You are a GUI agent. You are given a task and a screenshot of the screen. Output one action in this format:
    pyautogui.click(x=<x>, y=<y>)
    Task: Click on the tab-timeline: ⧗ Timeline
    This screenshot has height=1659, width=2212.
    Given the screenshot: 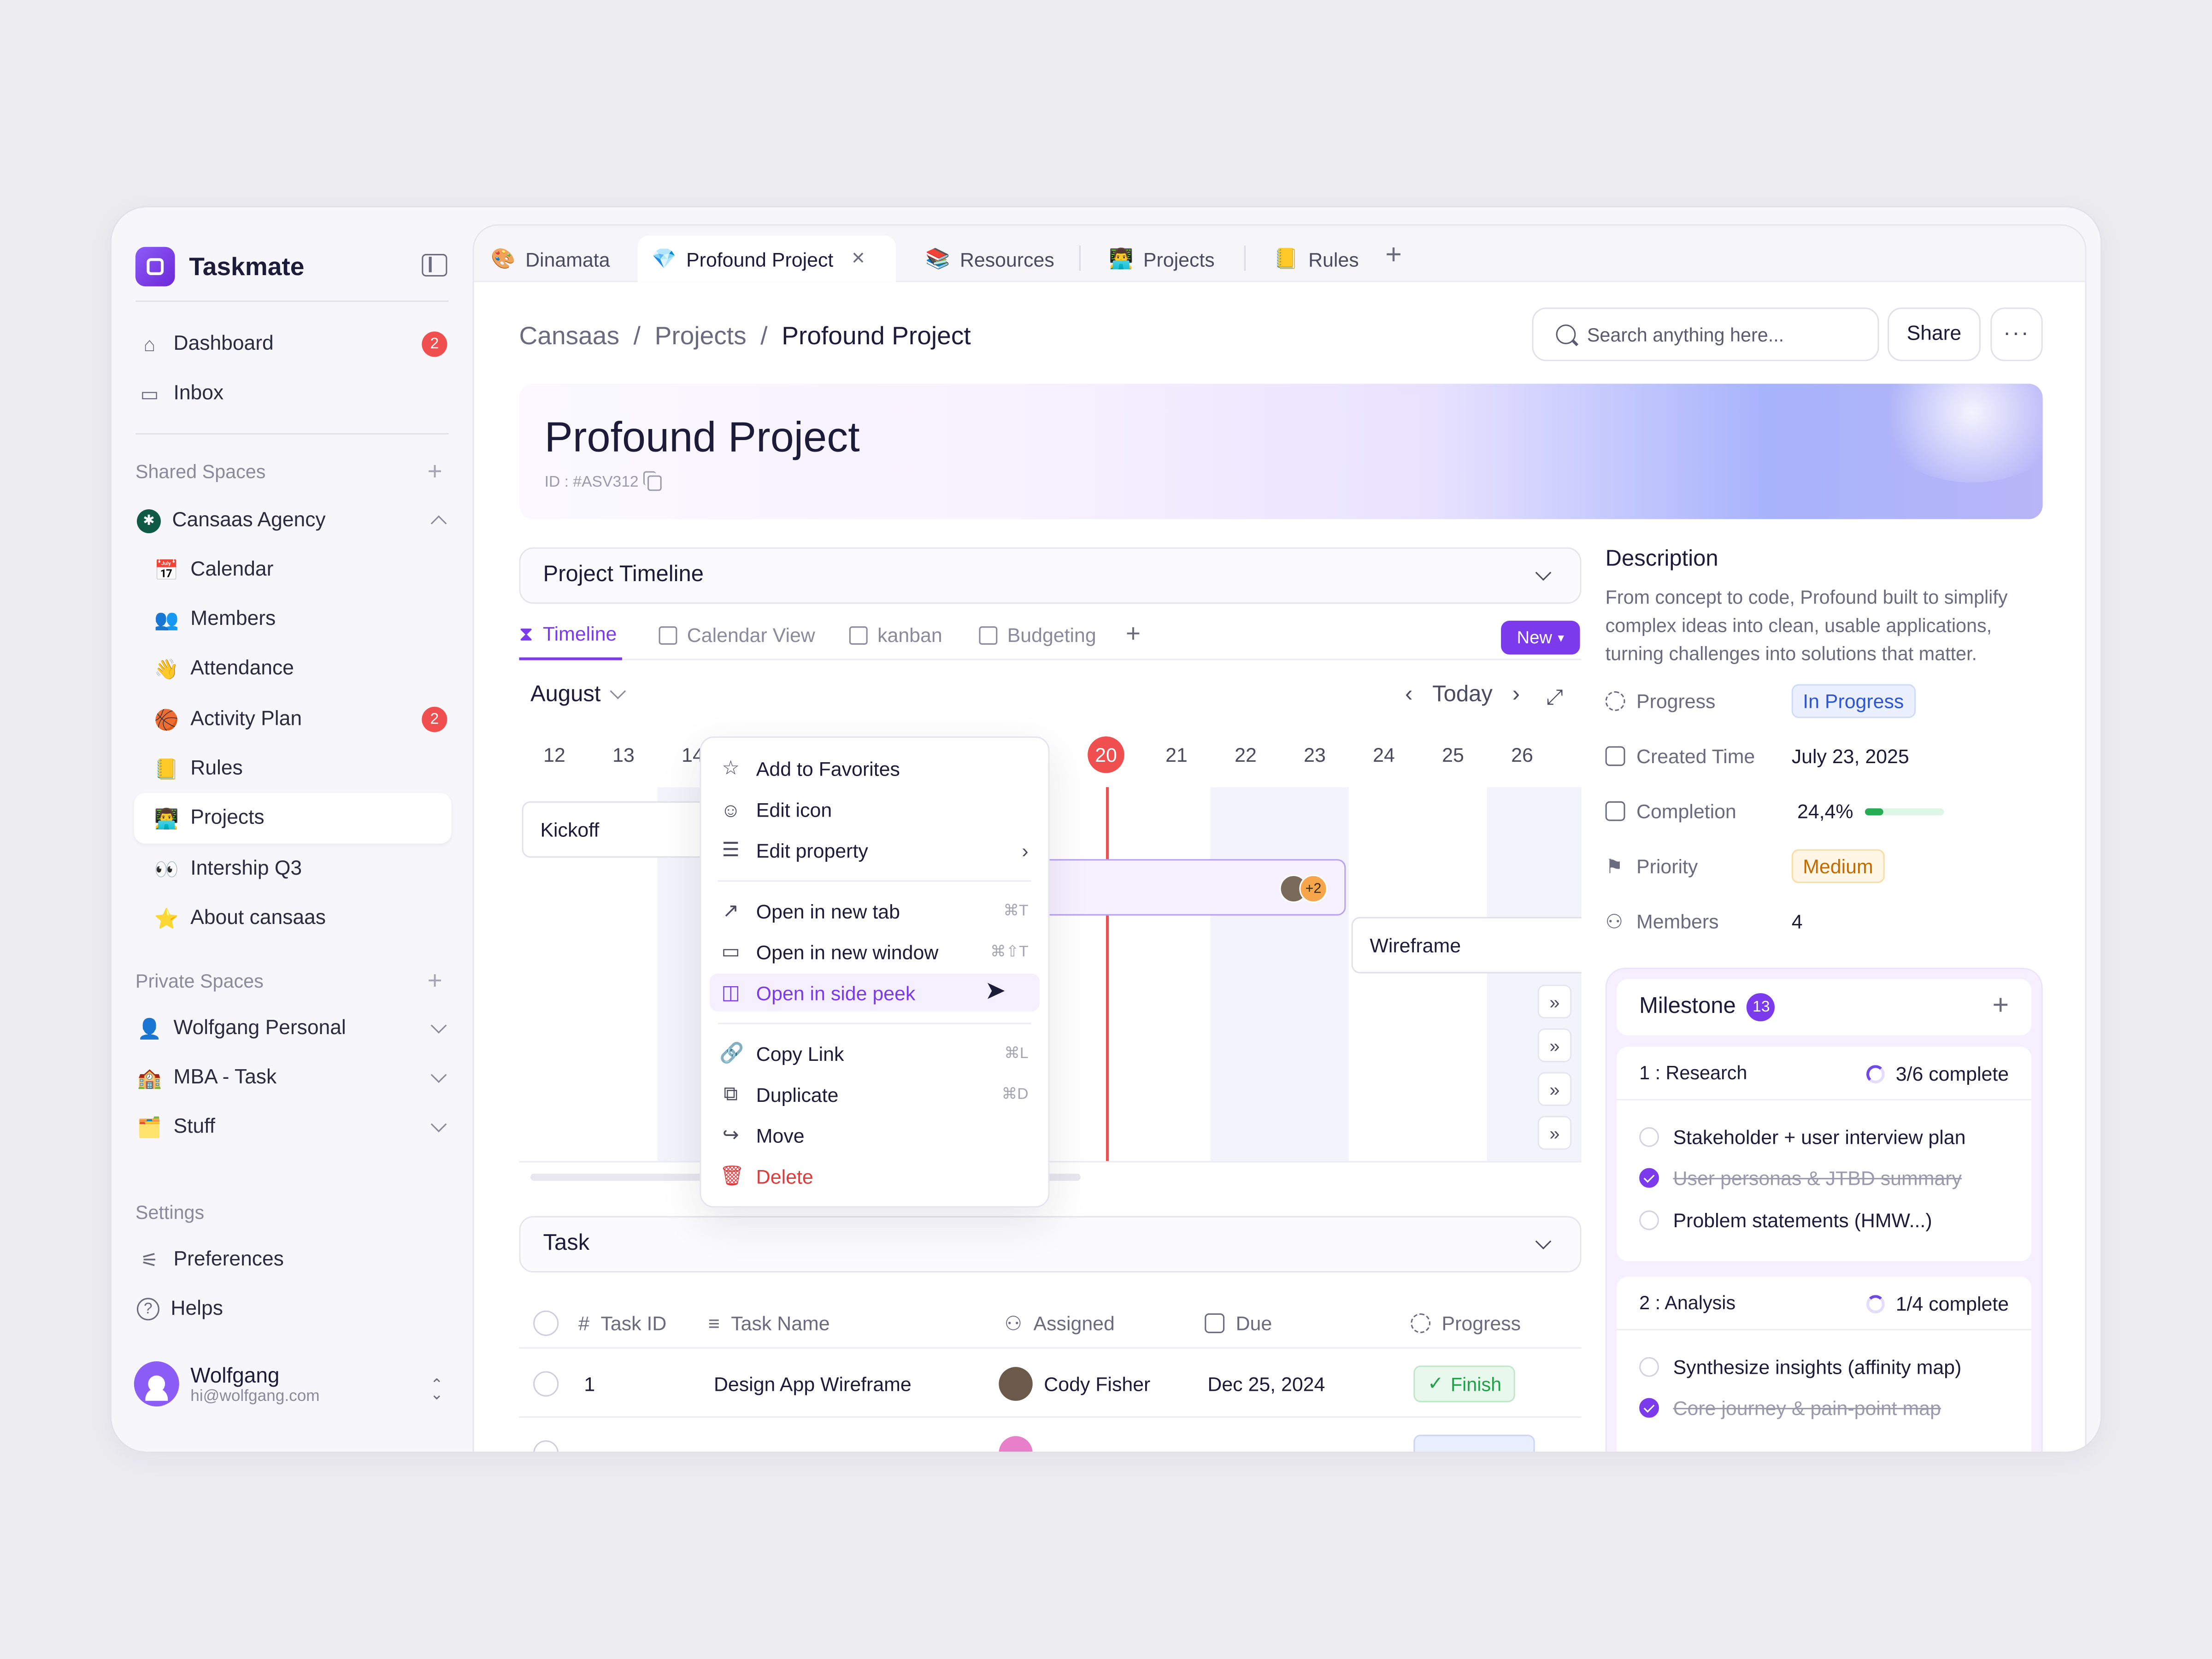 What is the action you would take?
    pyautogui.click(x=571, y=634)
    